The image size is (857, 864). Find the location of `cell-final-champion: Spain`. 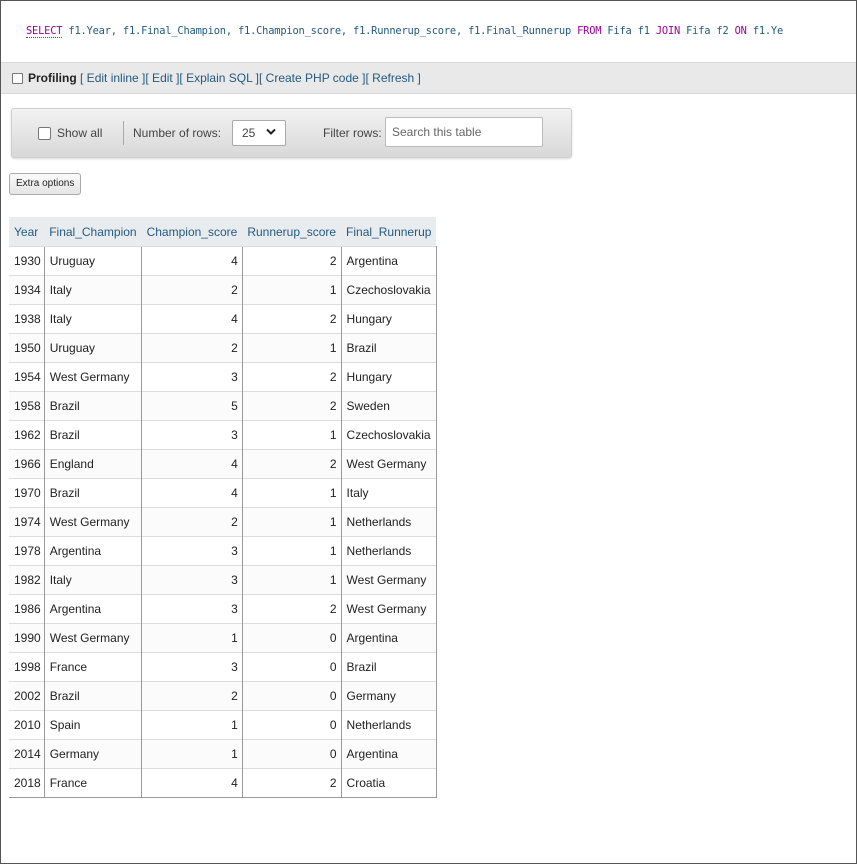

cell-final-champion: Spain is located at coordinates (92, 725).